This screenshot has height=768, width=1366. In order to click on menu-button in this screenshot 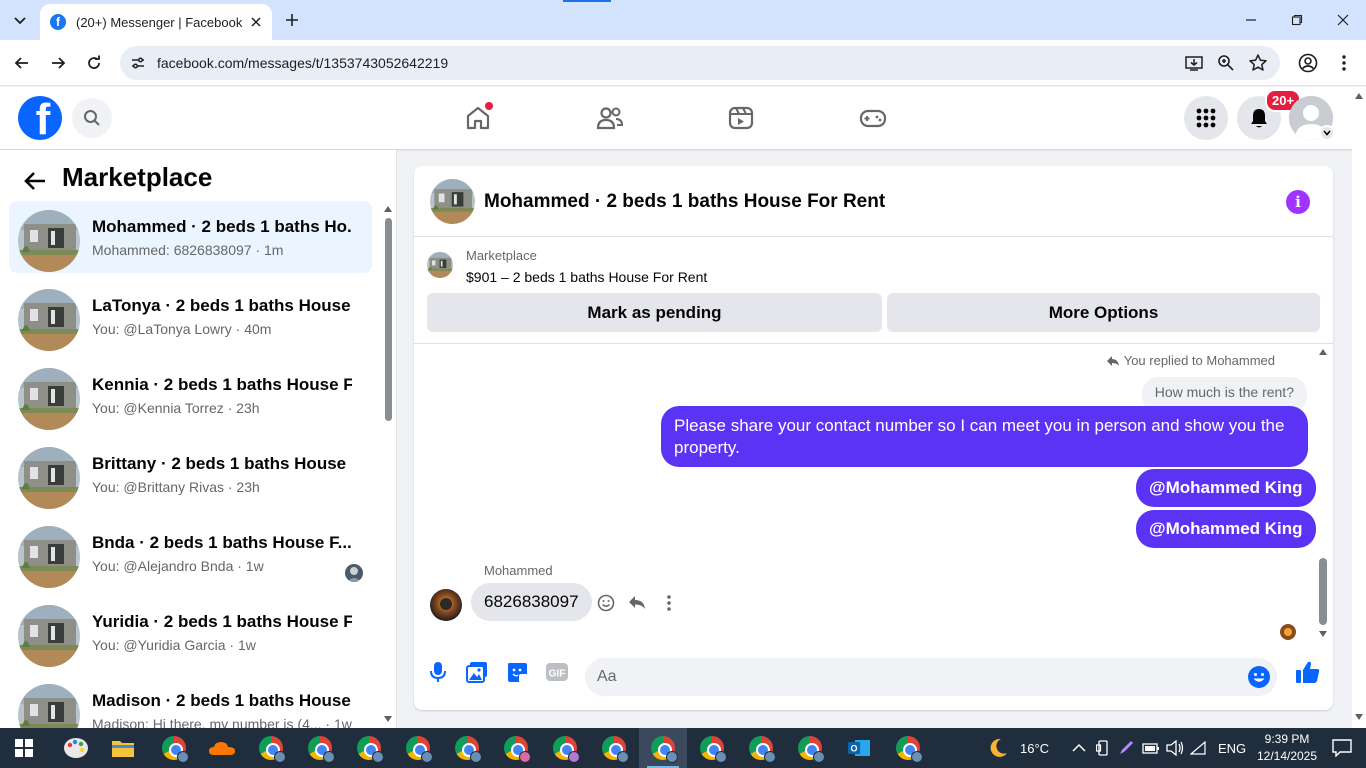, I will do `click(1206, 118)`.